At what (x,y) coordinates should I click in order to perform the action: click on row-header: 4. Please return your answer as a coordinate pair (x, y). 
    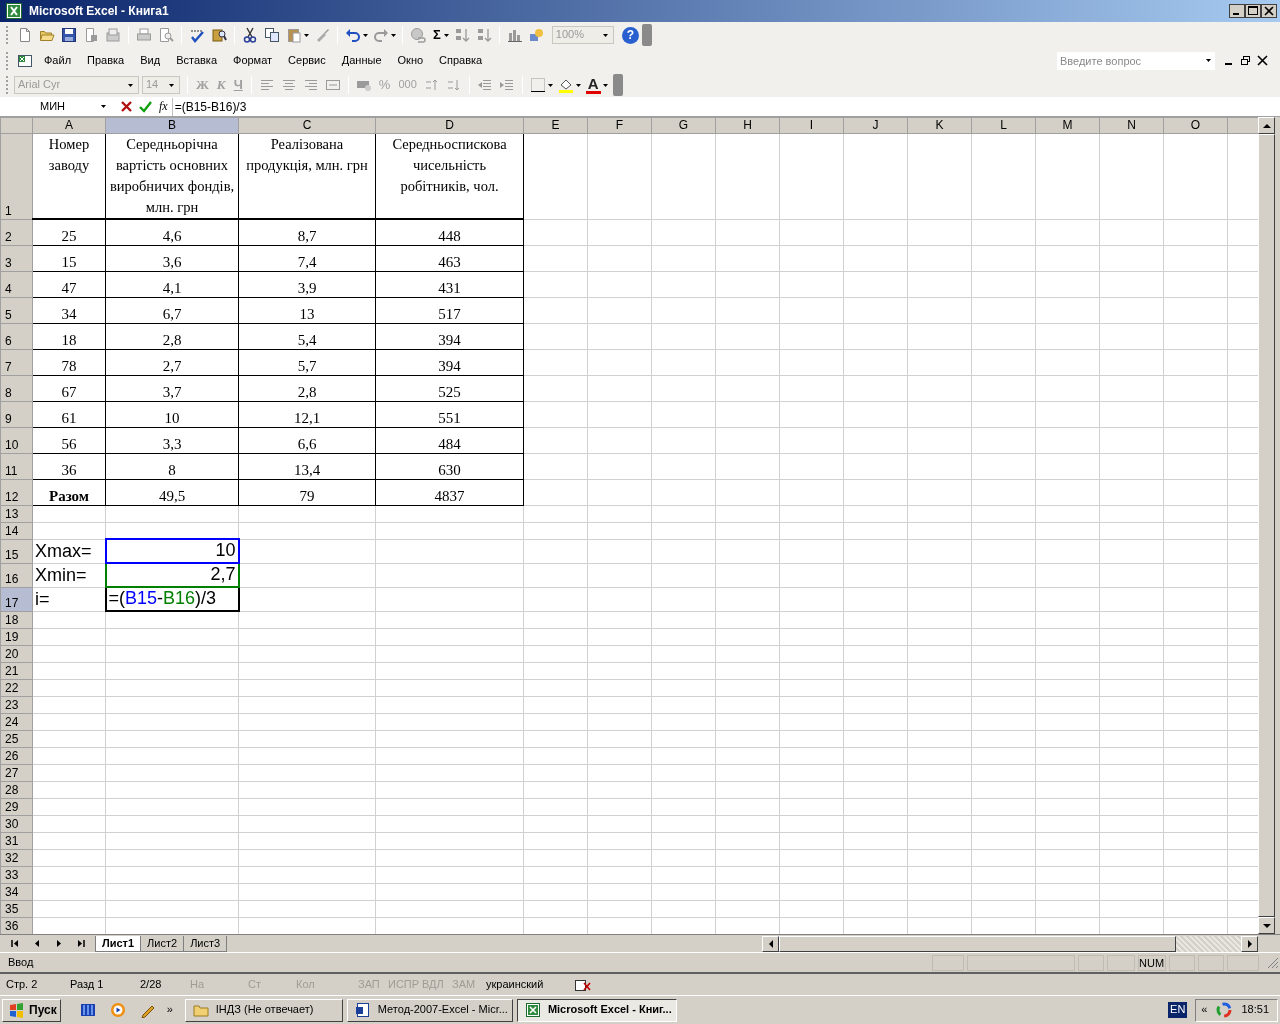
    Looking at the image, I should click on (16, 284).